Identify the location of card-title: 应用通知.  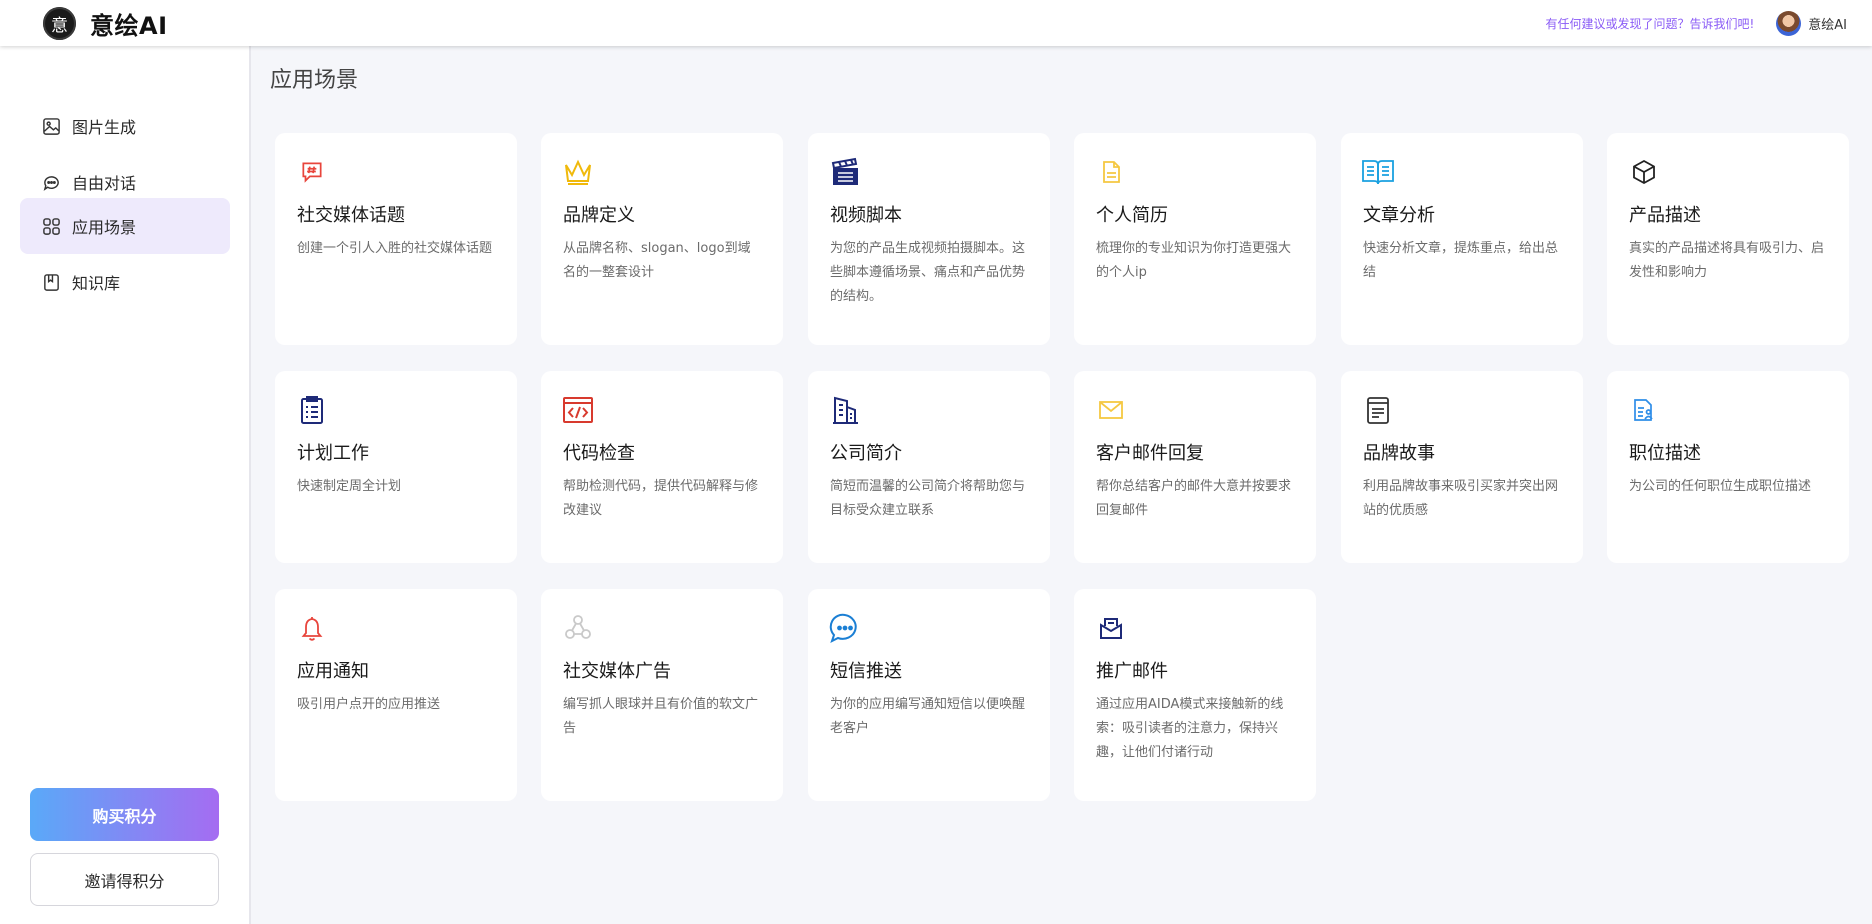
(333, 671).